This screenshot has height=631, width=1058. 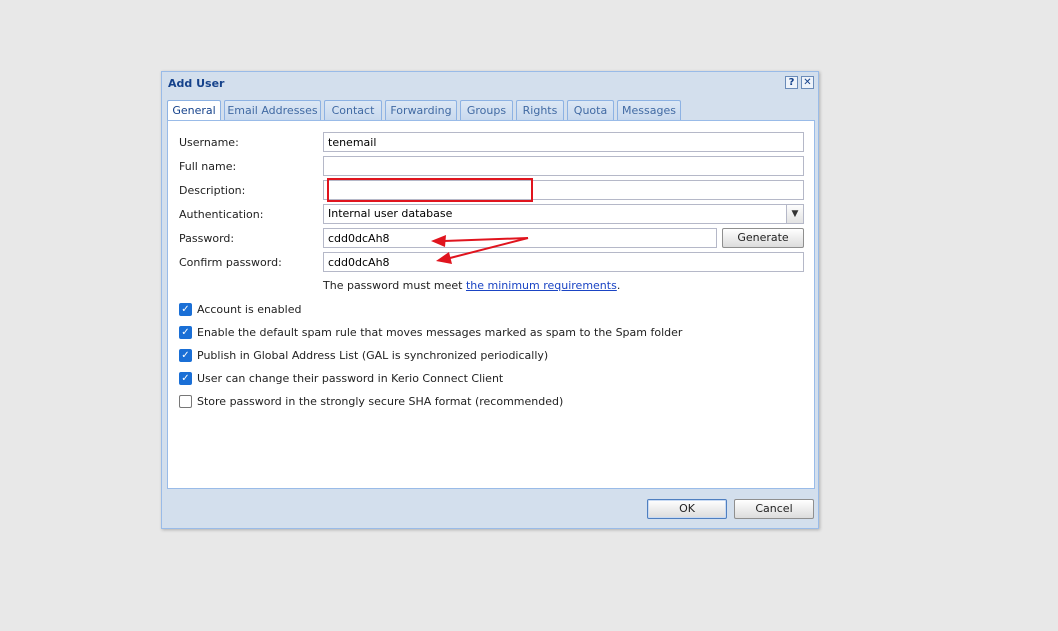 What do you see at coordinates (490, 84) in the screenshot?
I see `dialog-titlebar: Add User ? ✕` at bounding box center [490, 84].